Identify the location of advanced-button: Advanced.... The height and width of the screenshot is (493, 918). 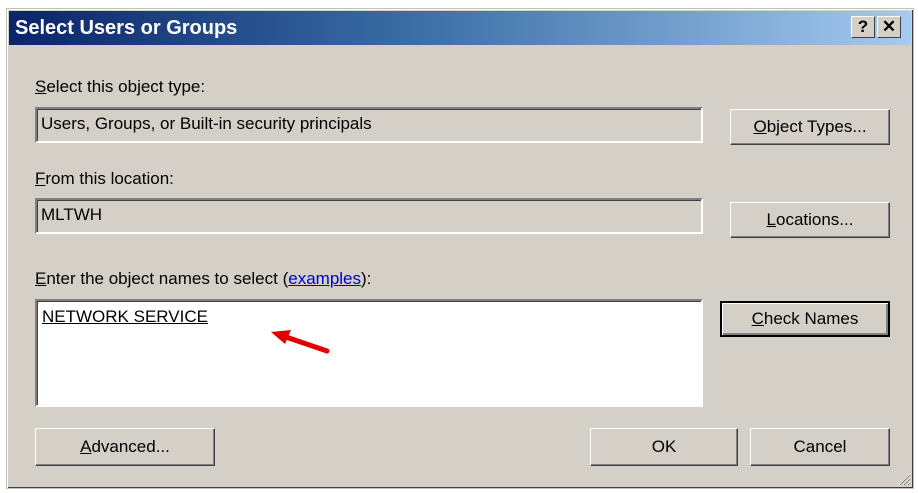
(125, 447).